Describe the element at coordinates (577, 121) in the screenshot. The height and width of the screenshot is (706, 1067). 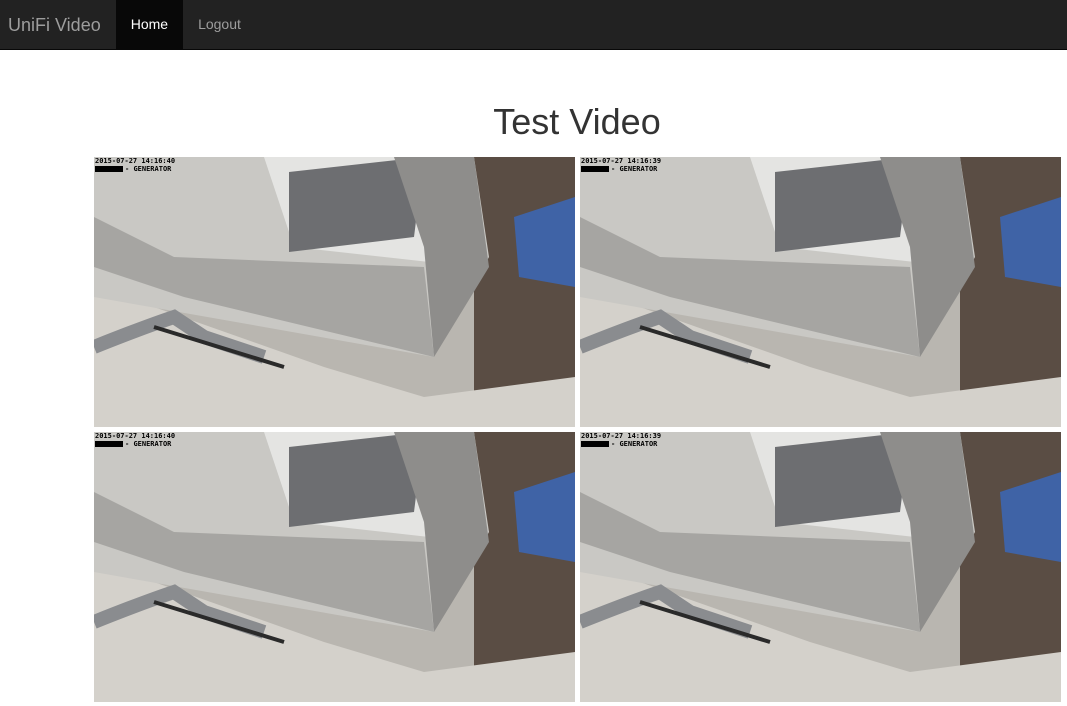
I see `page-title: Test Video` at that location.